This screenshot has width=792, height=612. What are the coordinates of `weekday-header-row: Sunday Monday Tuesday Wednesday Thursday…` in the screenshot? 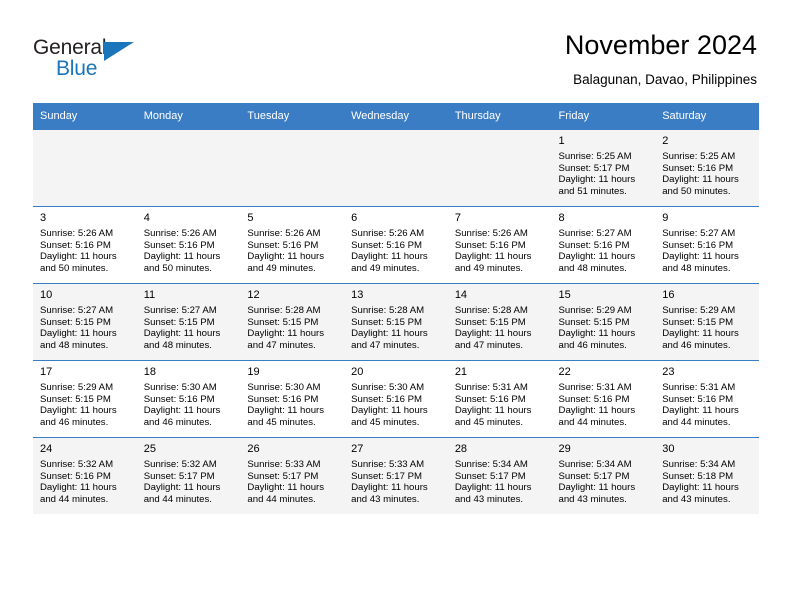 It's located at (396, 116).